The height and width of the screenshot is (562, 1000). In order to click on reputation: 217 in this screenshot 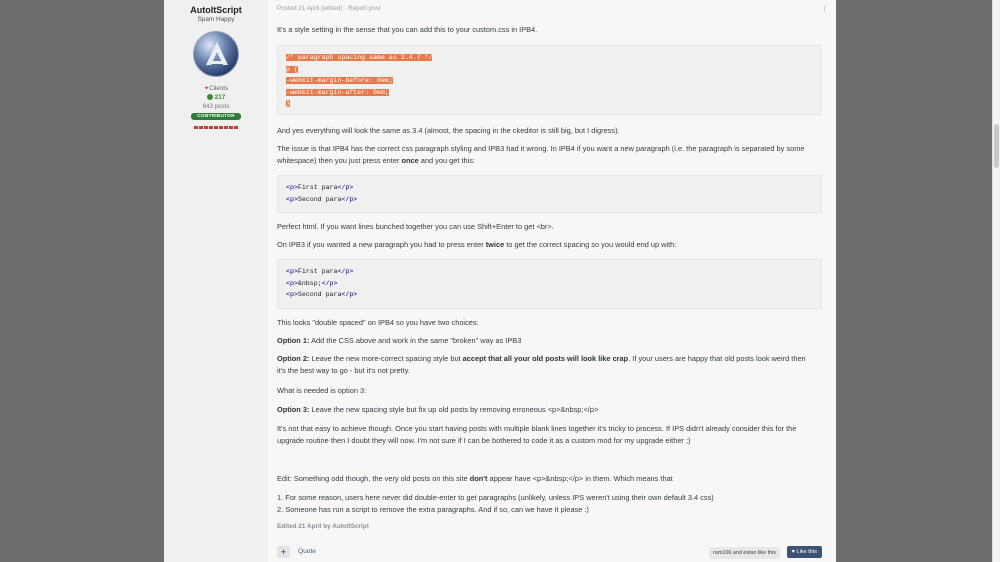, I will do `click(216, 97)`.